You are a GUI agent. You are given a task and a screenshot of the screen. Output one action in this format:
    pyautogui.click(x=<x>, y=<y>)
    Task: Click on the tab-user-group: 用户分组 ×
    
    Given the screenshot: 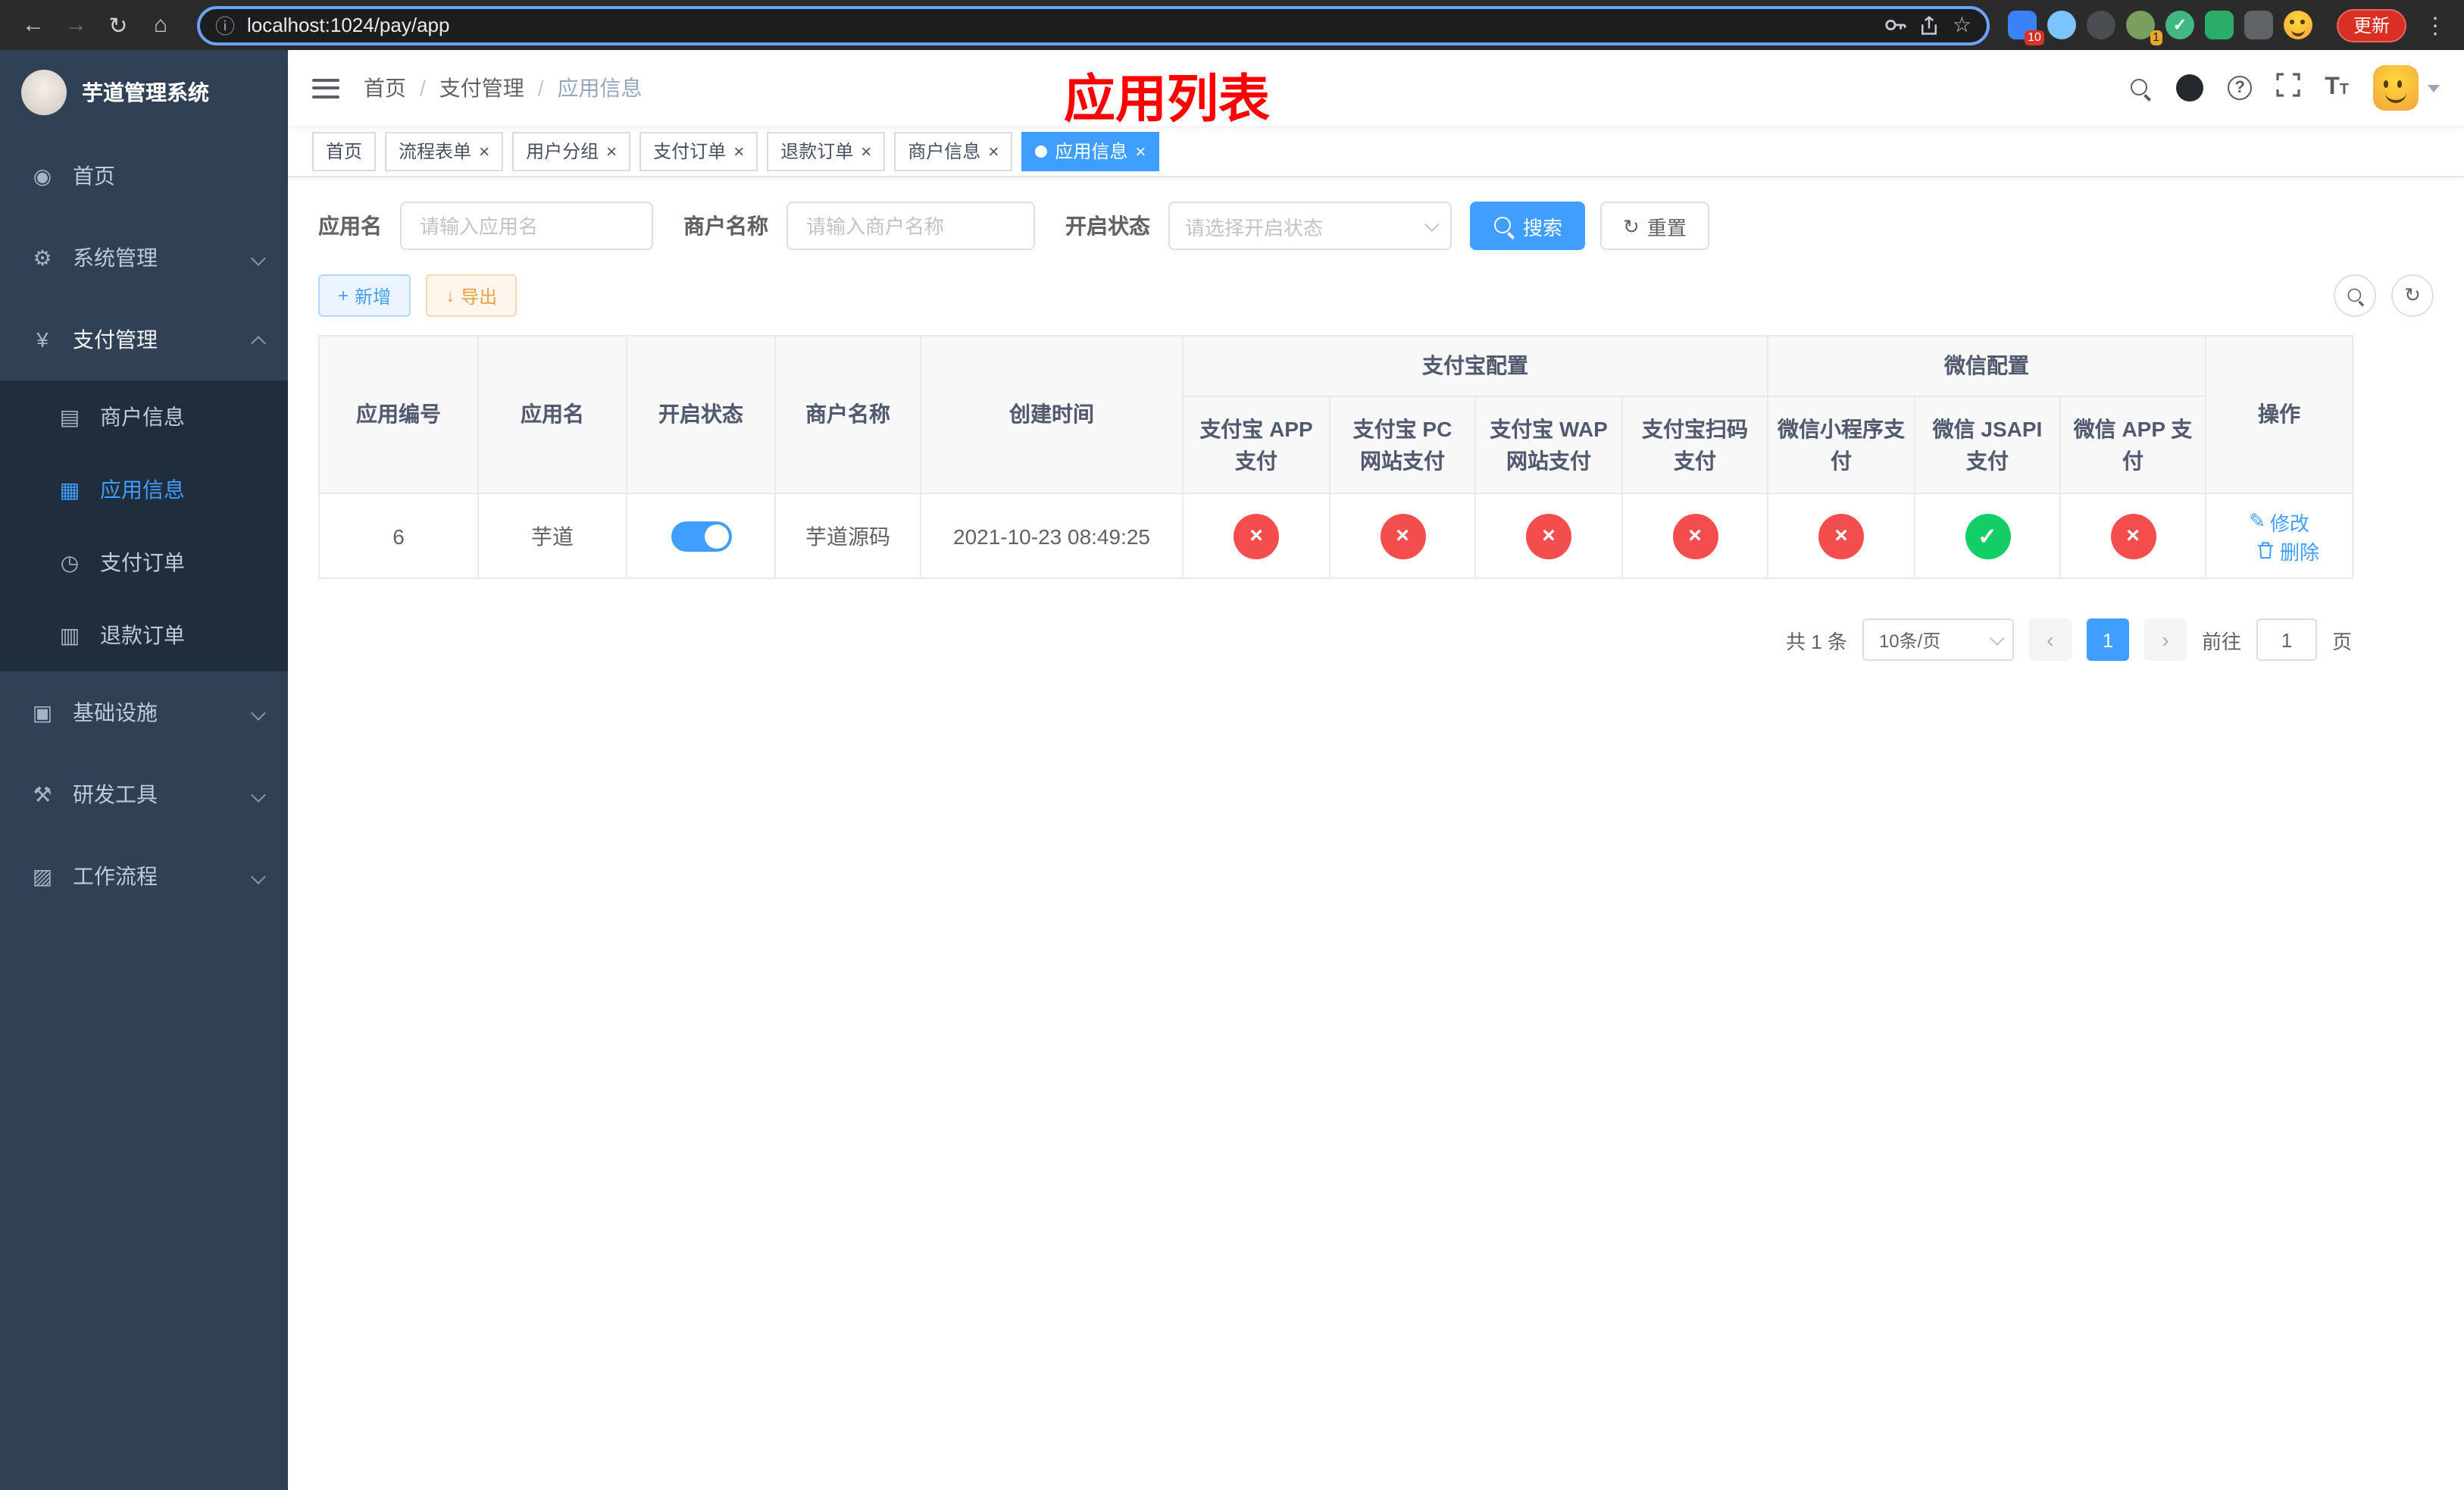 What is the action you would take?
    pyautogui.click(x=571, y=151)
    